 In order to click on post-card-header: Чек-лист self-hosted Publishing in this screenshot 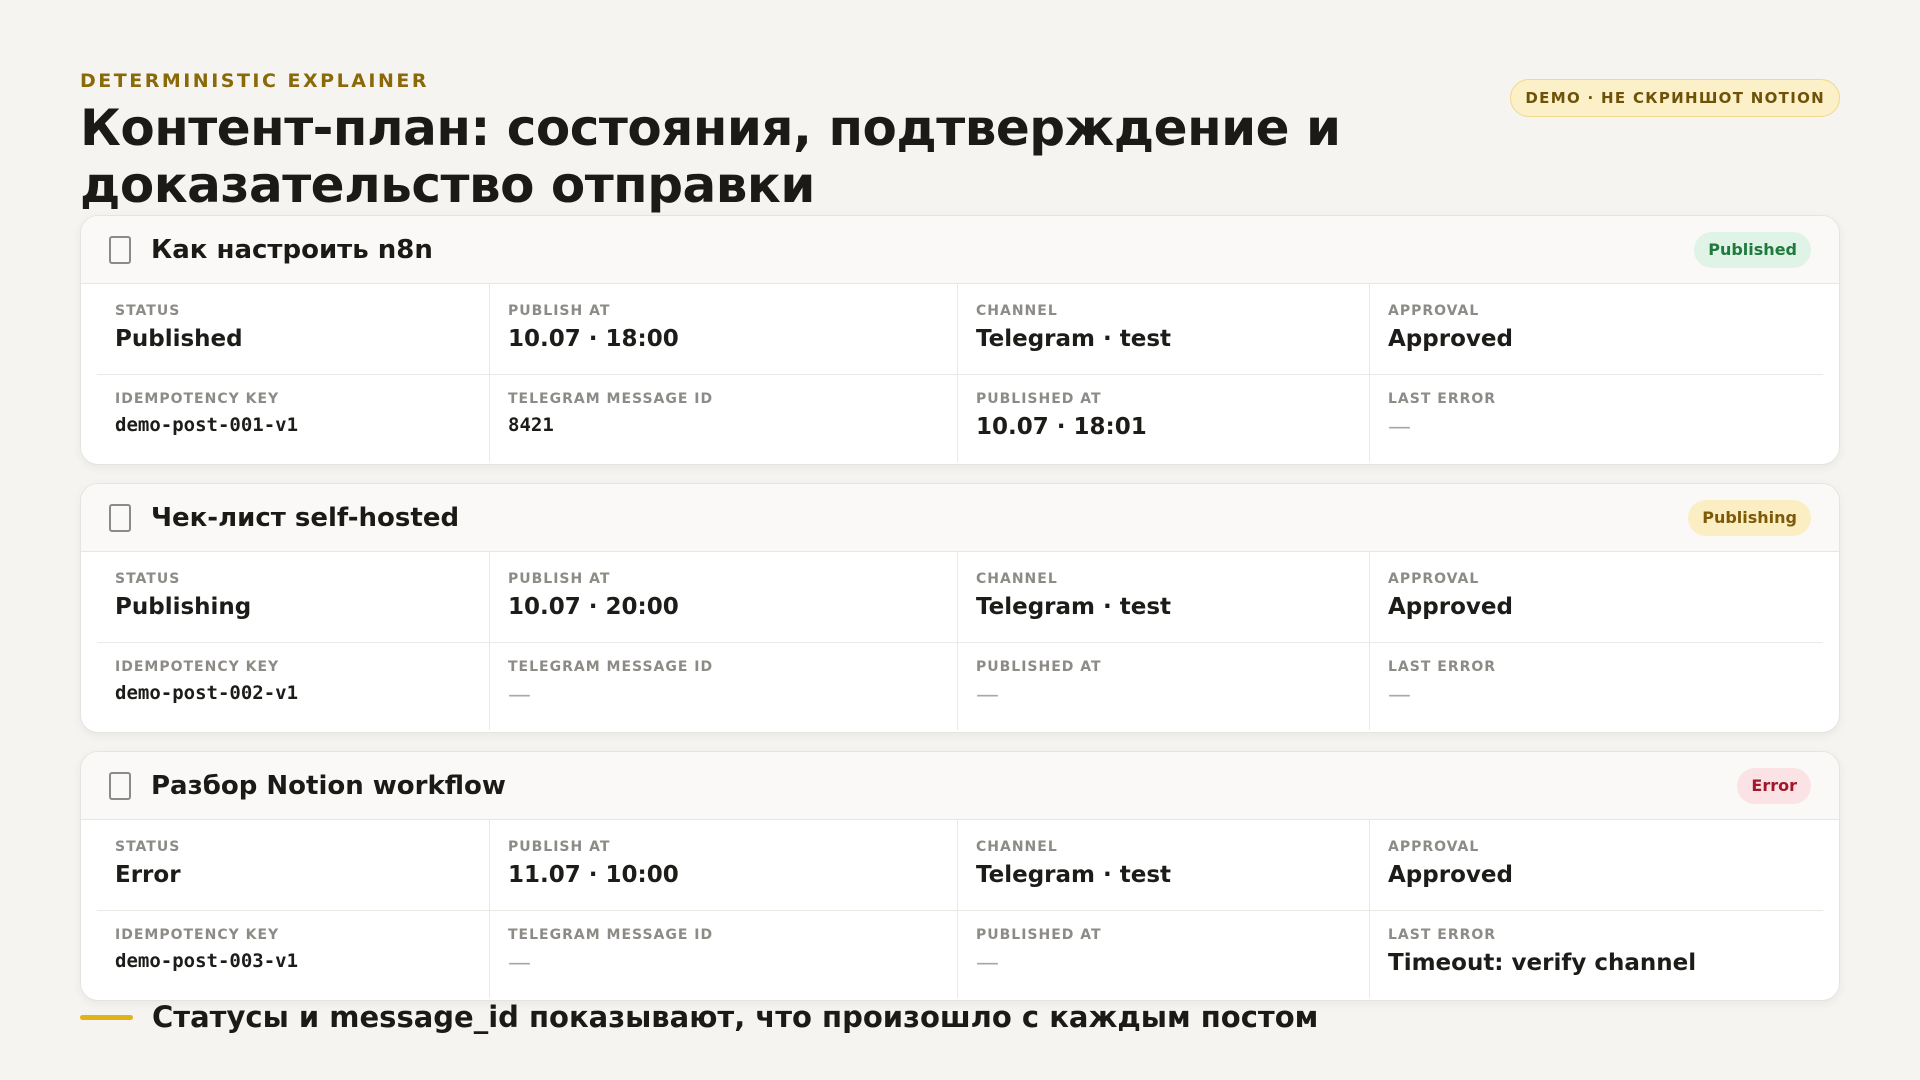, I will do `click(960, 518)`.